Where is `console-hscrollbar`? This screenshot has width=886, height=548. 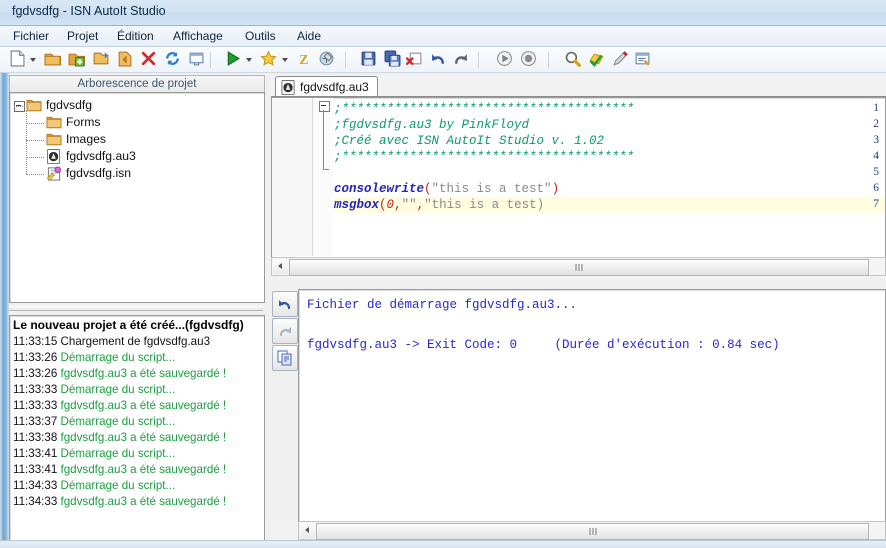
console-hscrollbar is located at coordinates (592, 530).